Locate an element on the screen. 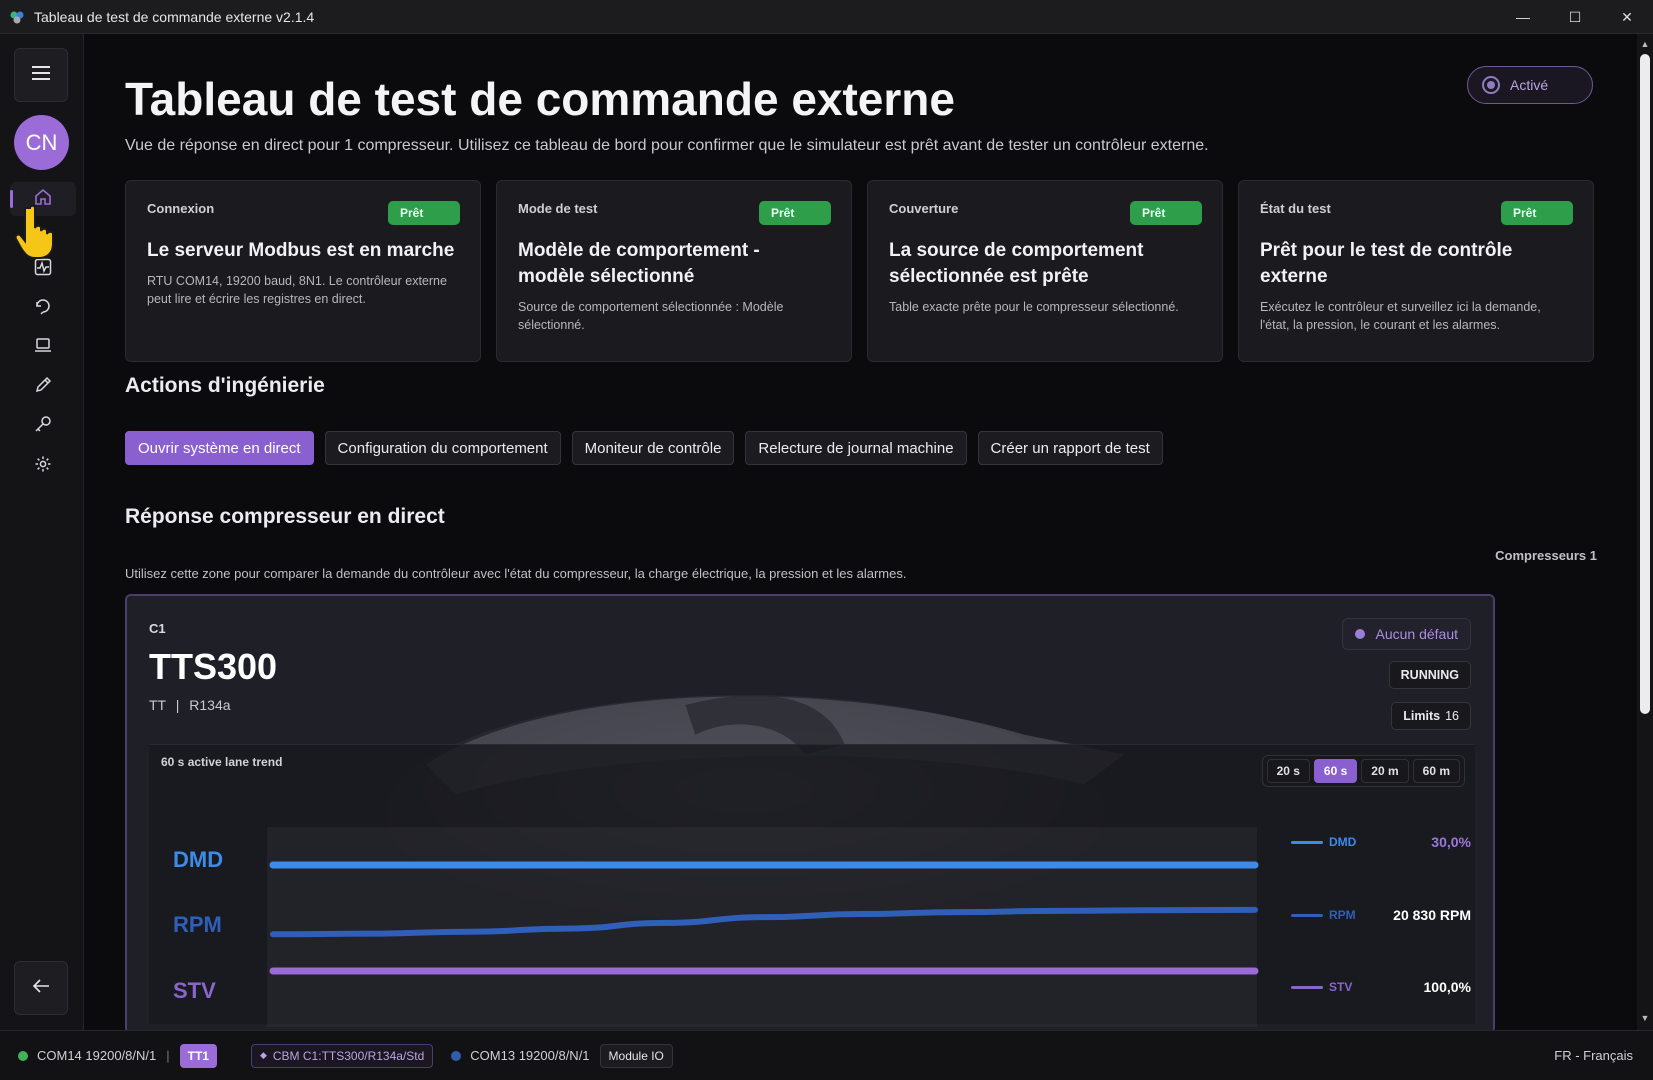 Image resolution: width=1653 pixels, height=1080 pixels. limits-label: Limits is located at coordinates (1422, 716).